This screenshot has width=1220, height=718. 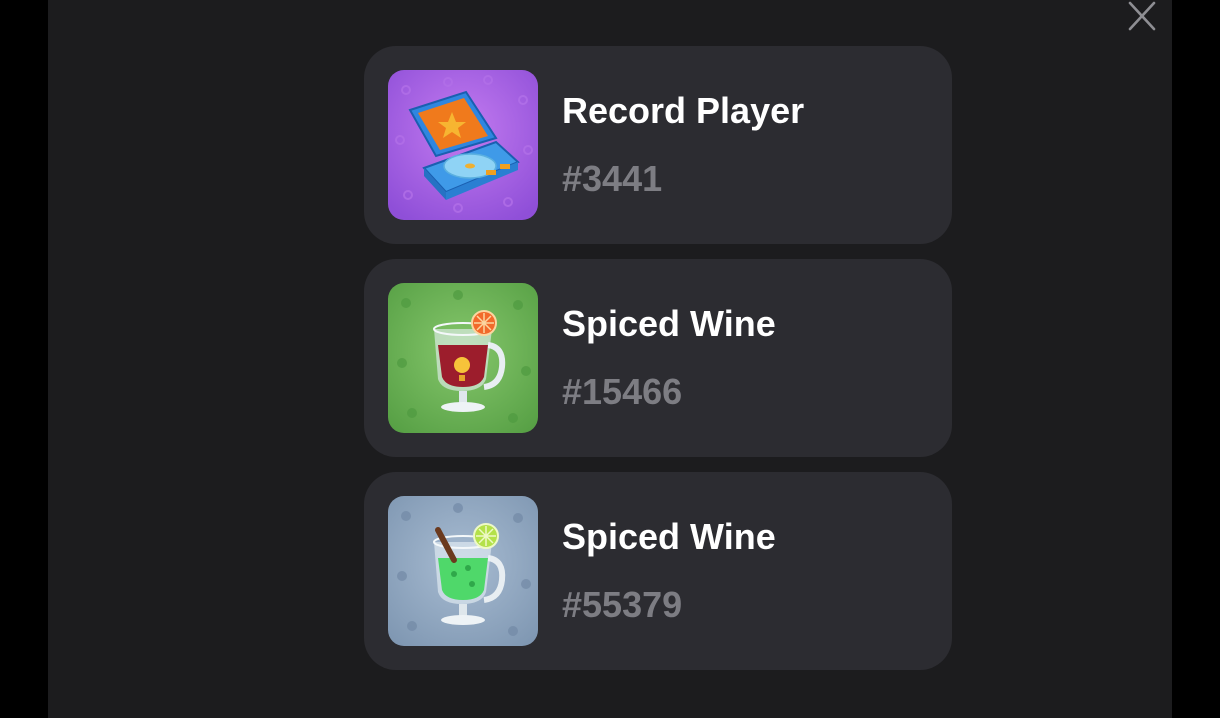 I want to click on gift-card: Spiced Wine #55379, so click(x=658, y=571).